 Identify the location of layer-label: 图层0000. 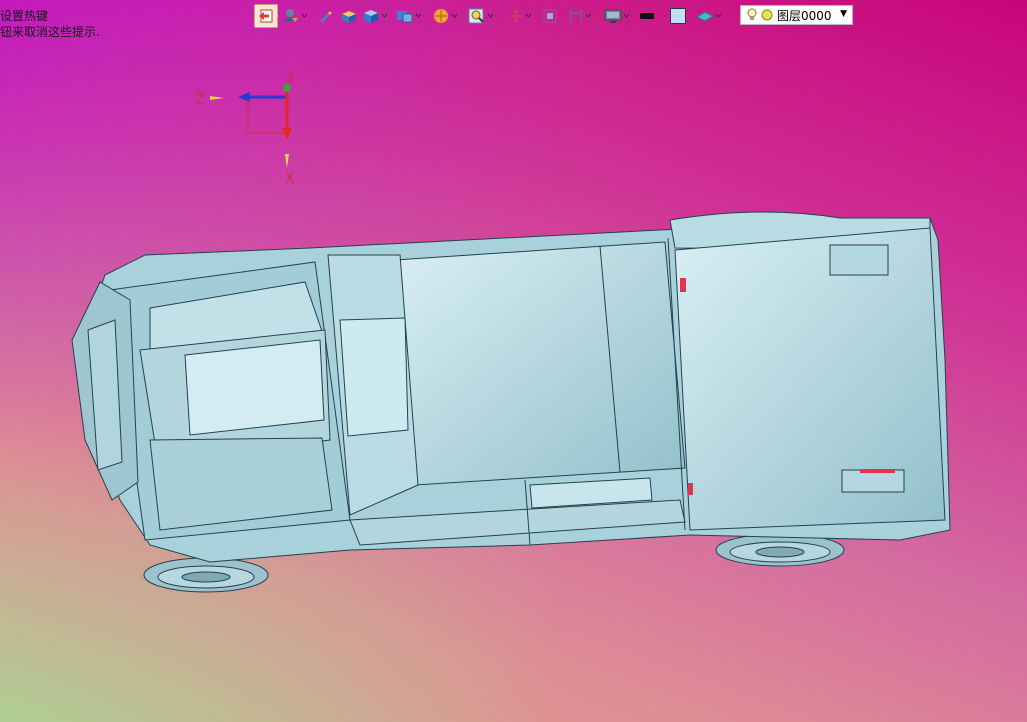
(804, 15).